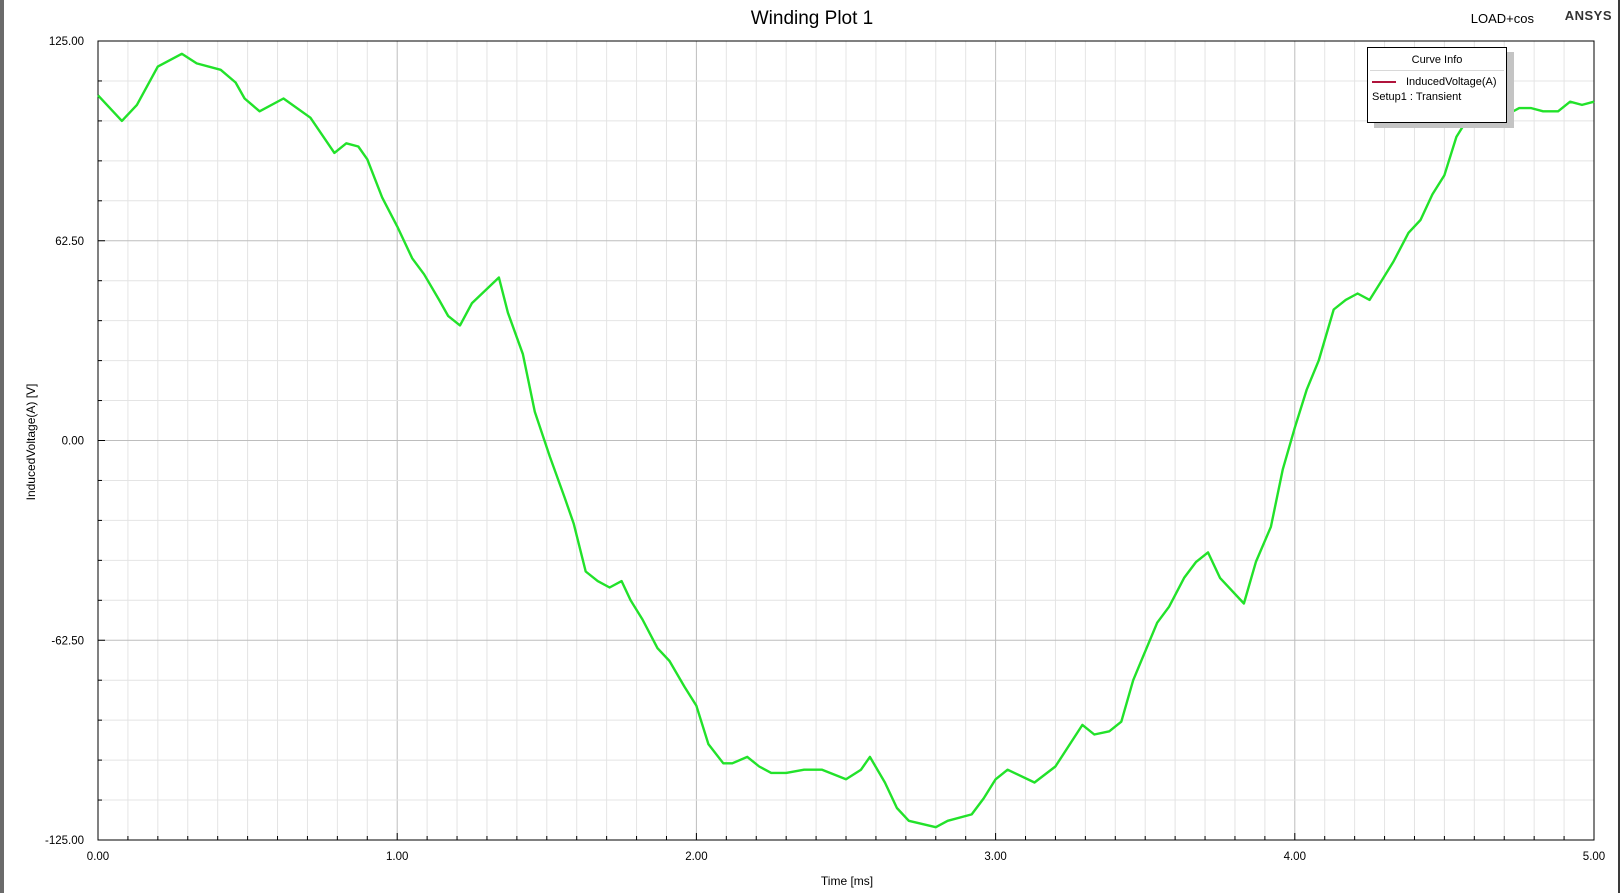 Image resolution: width=1624 pixels, height=893 pixels. I want to click on y-tick-label: 125.00, so click(66, 42).